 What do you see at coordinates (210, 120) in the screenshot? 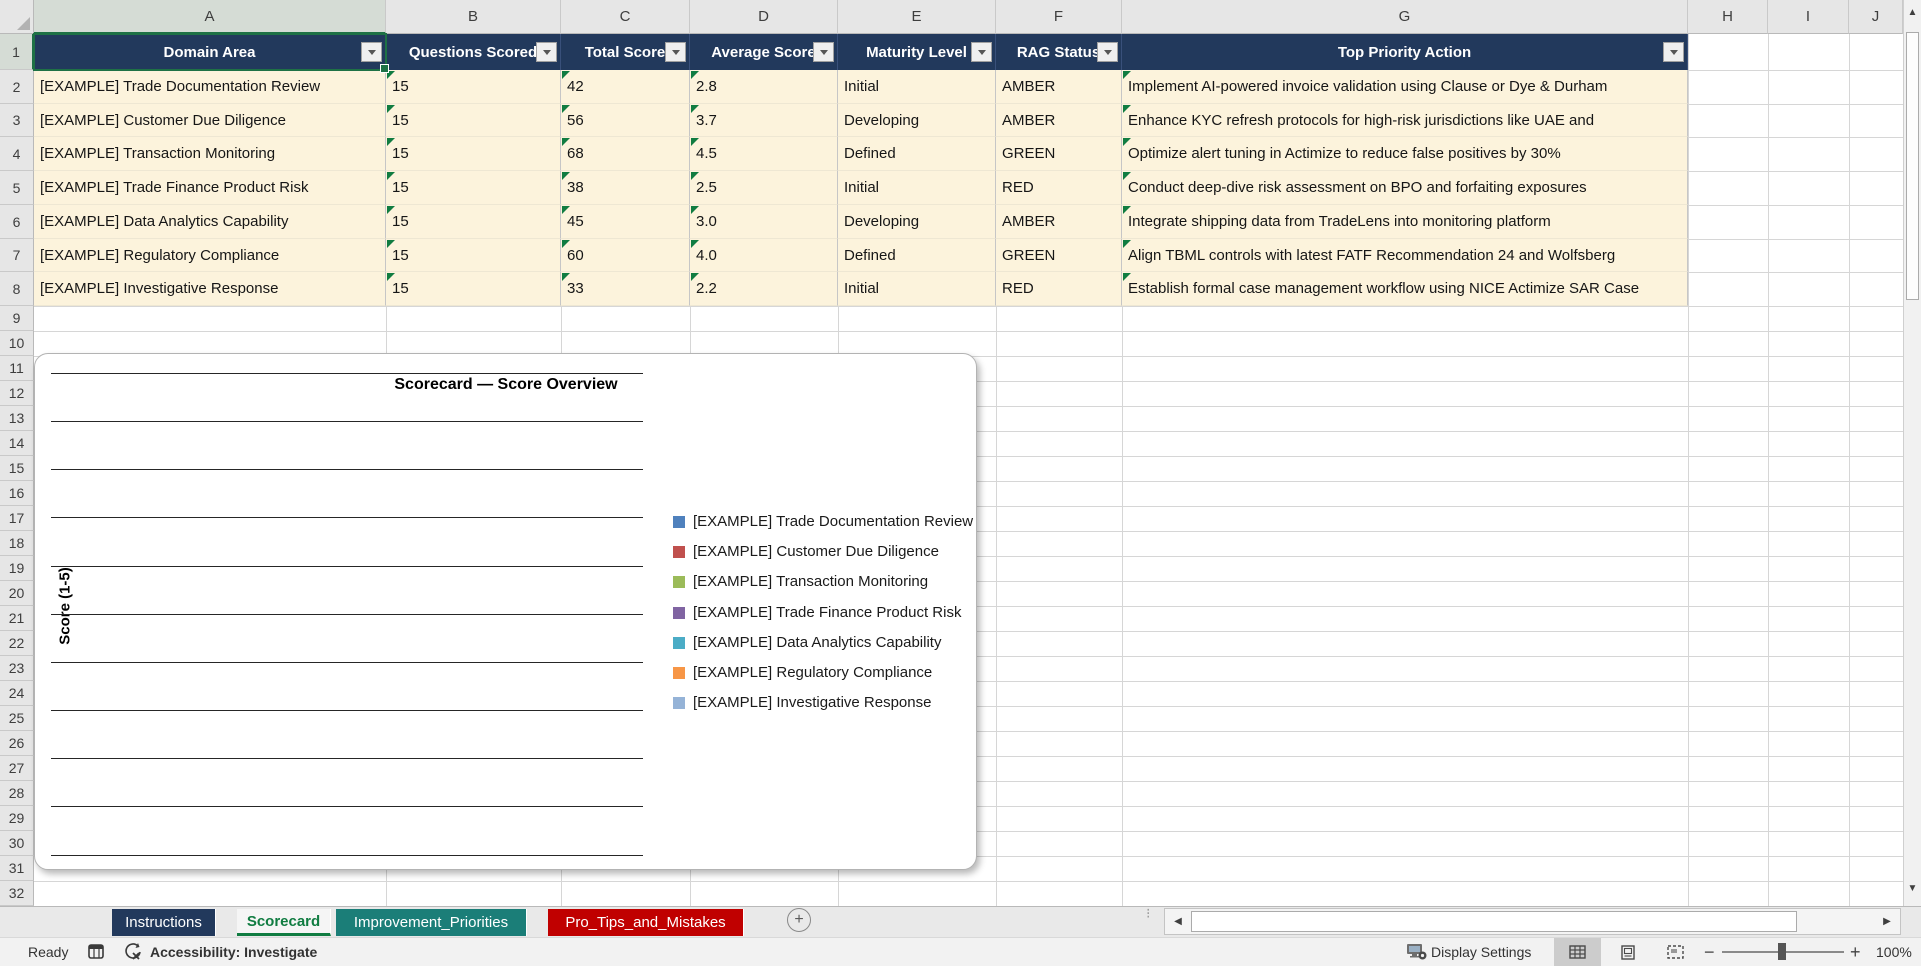
I see `table-cell: [EXAMPLE] Customer Due Diligence` at bounding box center [210, 120].